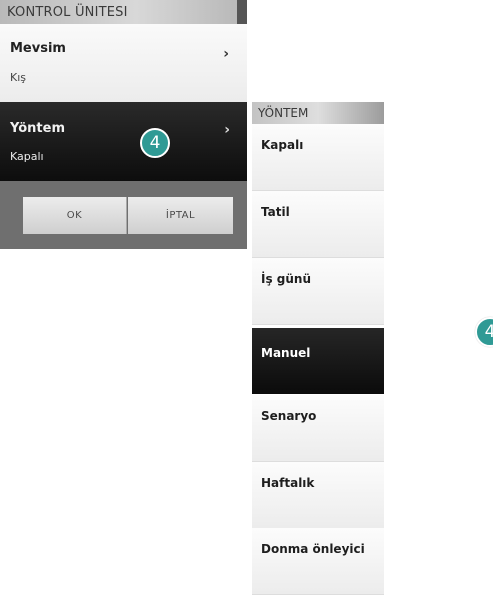 The width and height of the screenshot is (493, 595). Describe the element at coordinates (282, 145) in the screenshot. I see `list-item-label: Kapalı` at that location.